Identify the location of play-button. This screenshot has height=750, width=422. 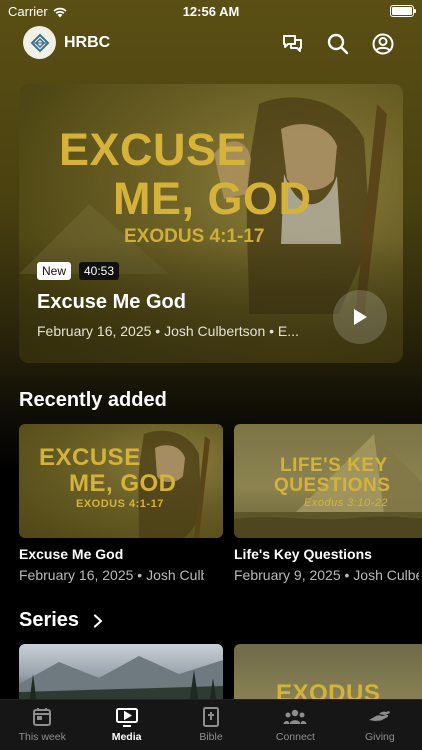
(360, 317).